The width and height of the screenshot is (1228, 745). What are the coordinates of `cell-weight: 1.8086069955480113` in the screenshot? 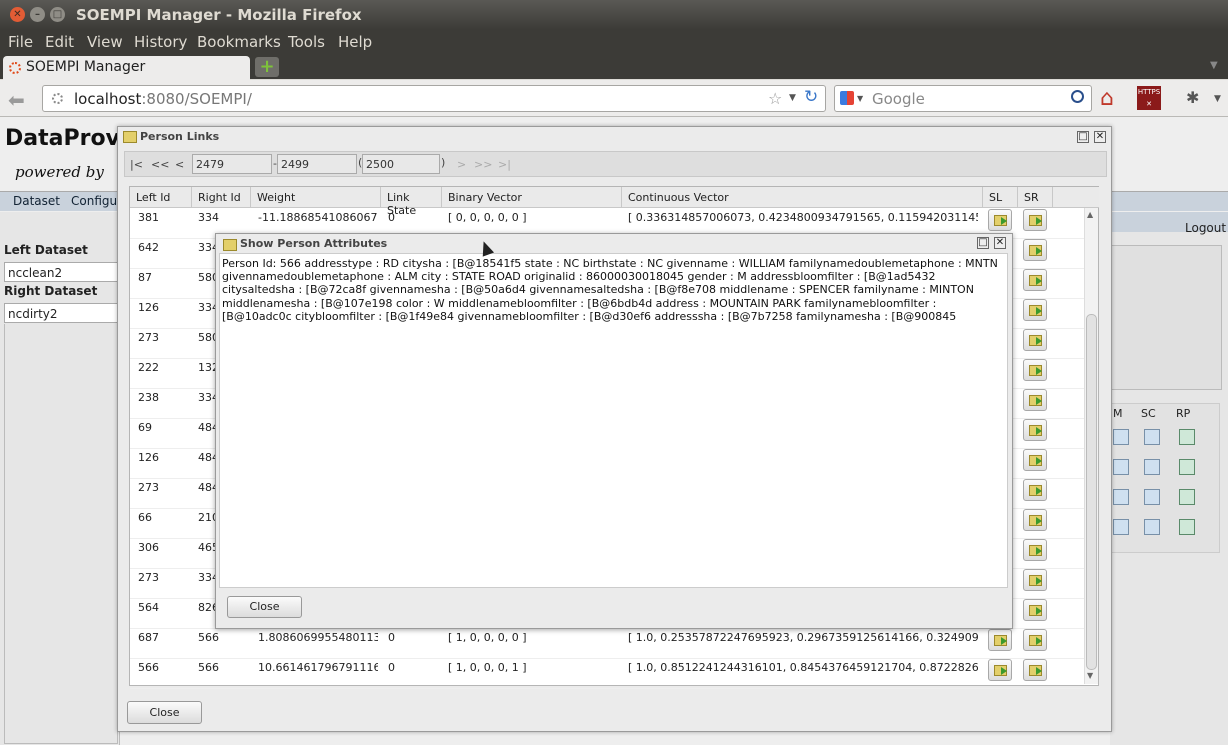 It's located at (318, 637).